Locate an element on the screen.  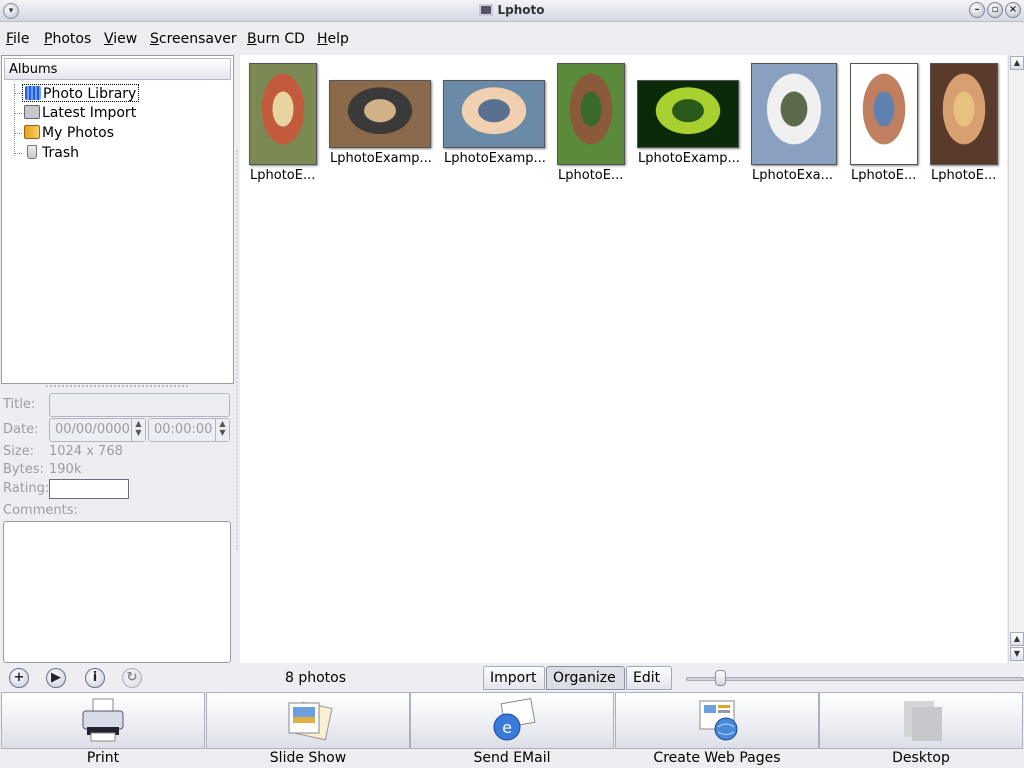
play-icon: ▶ is located at coordinates (56, 678).